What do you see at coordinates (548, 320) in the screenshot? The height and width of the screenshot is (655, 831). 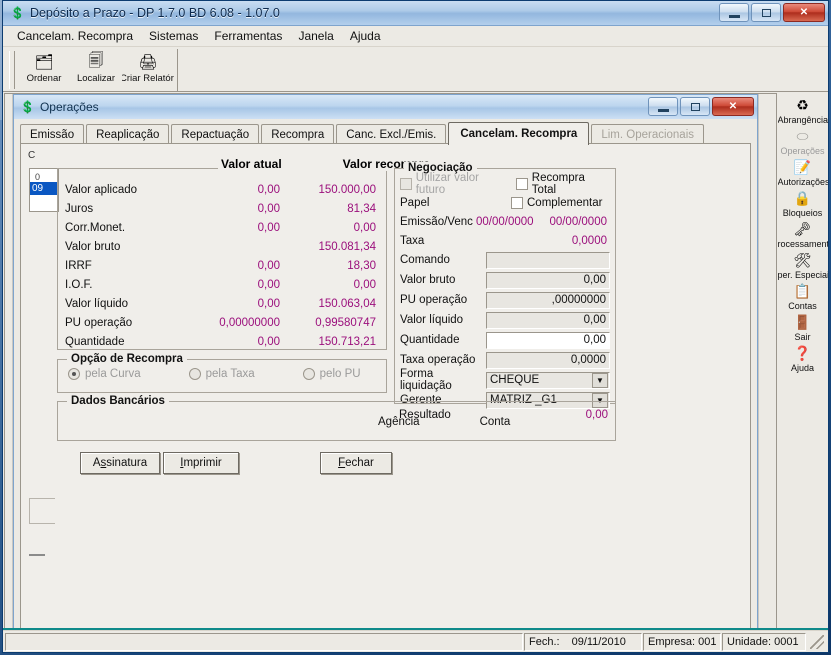 I see `input-valor-liquido: 0,00` at bounding box center [548, 320].